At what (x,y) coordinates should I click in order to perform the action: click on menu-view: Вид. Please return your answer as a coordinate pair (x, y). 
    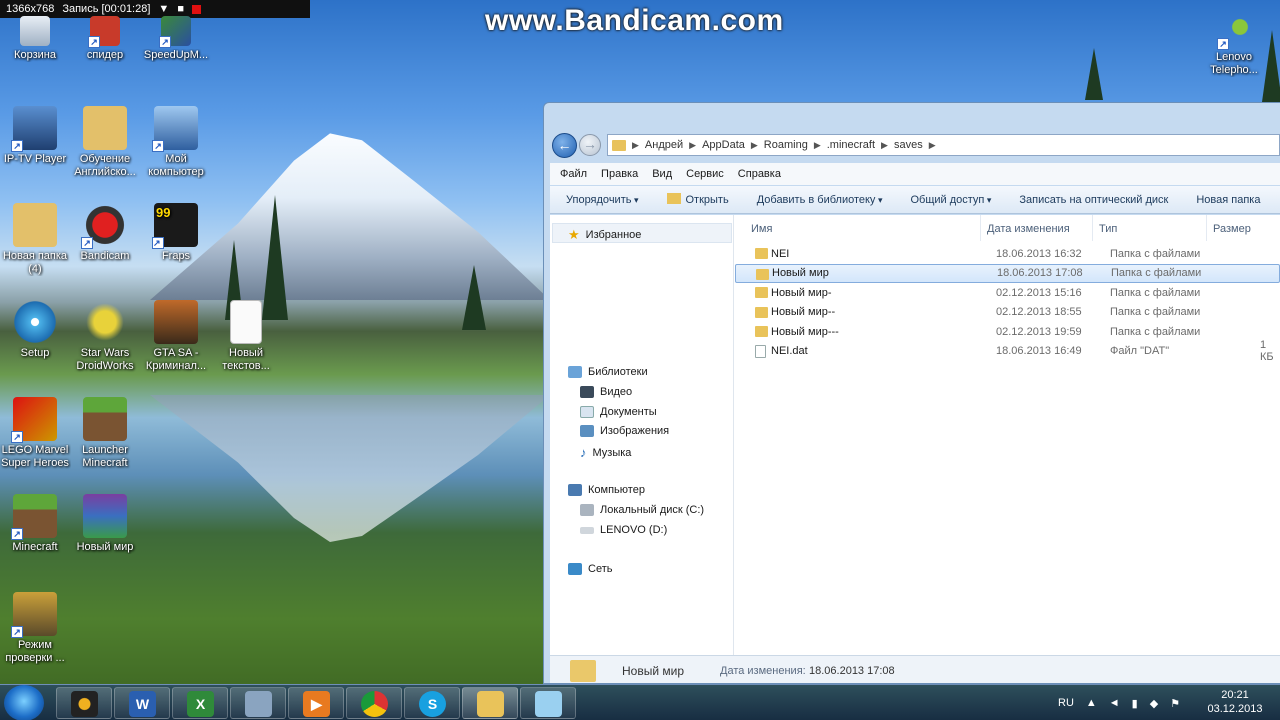
    Looking at the image, I should click on (662, 174).